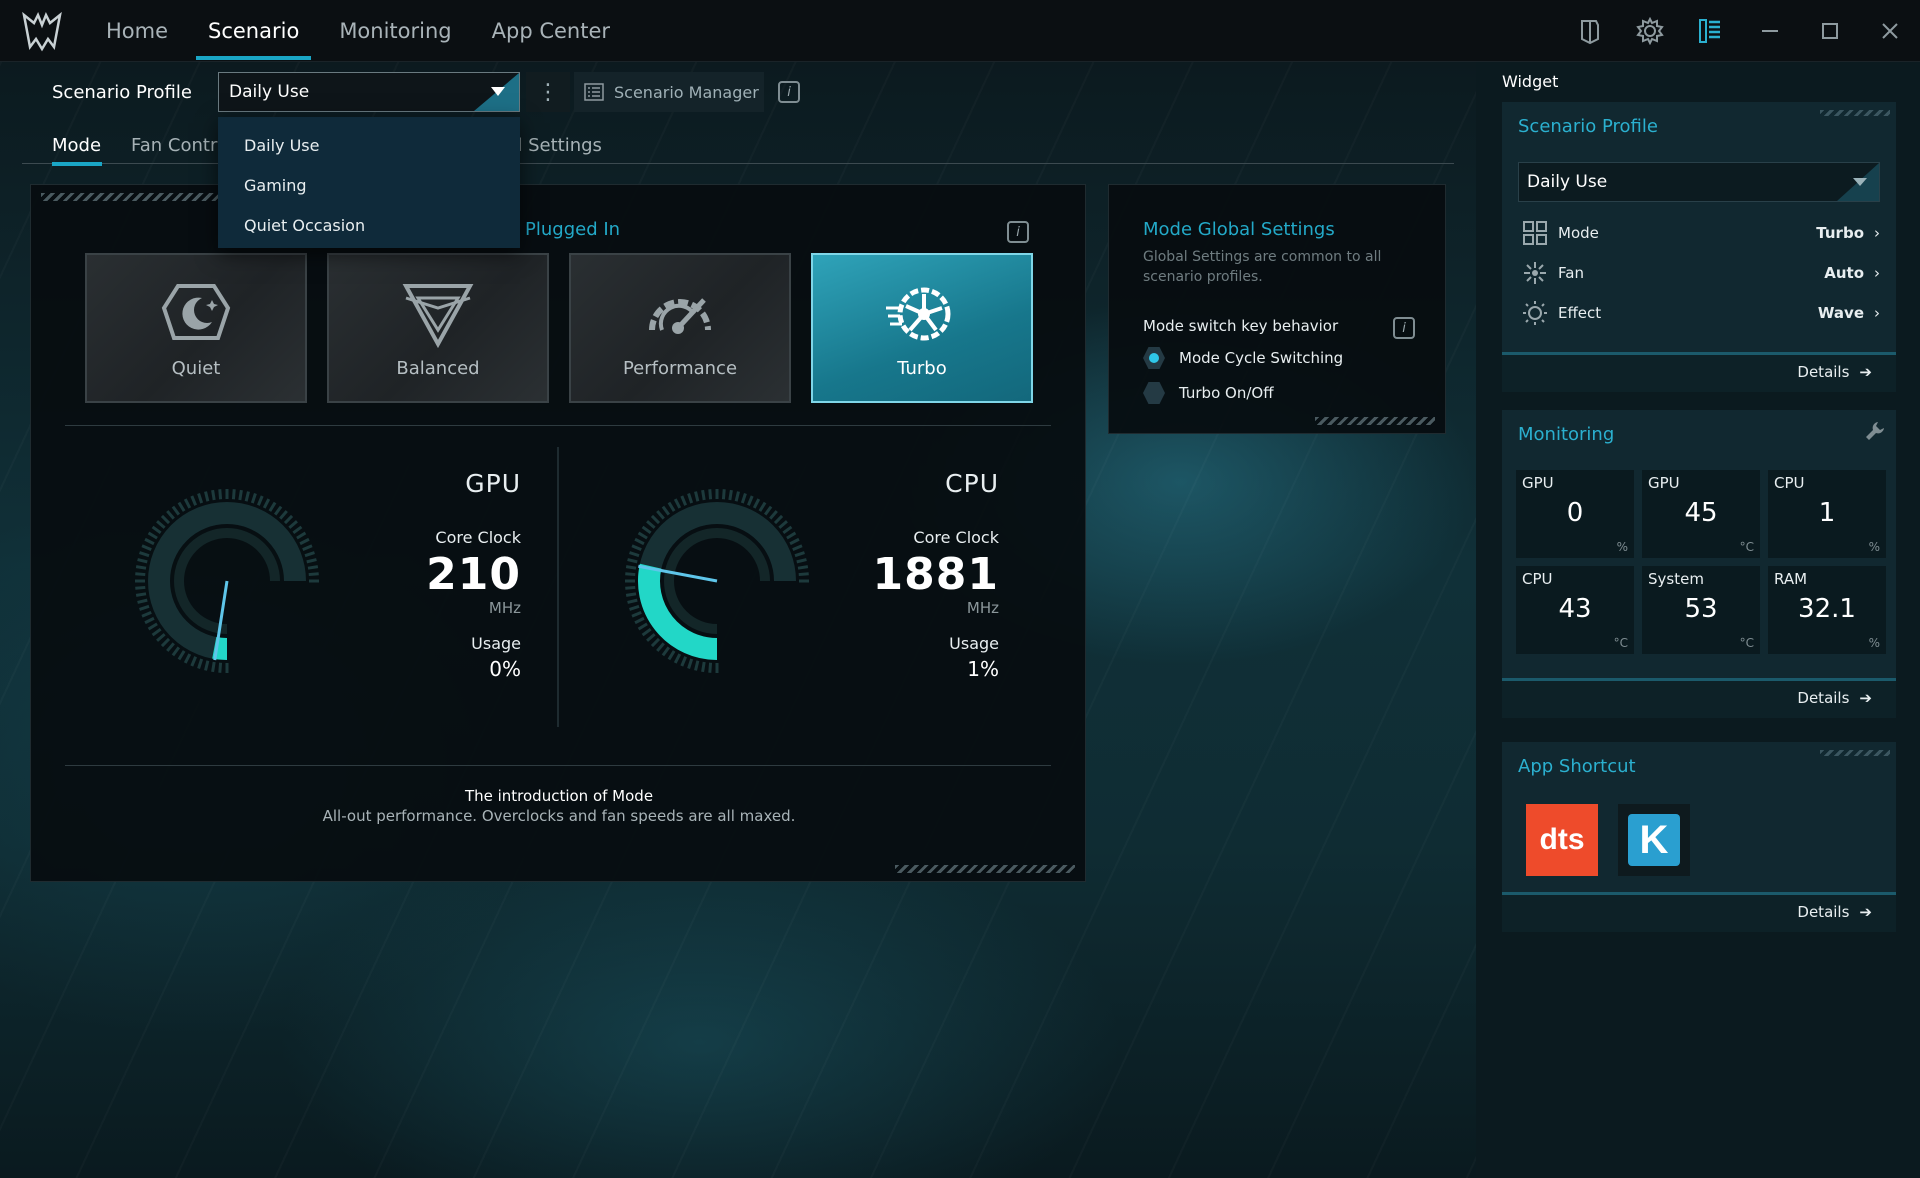 Image resolution: width=1920 pixels, height=1178 pixels. I want to click on monitor-unit: °C, so click(1746, 547).